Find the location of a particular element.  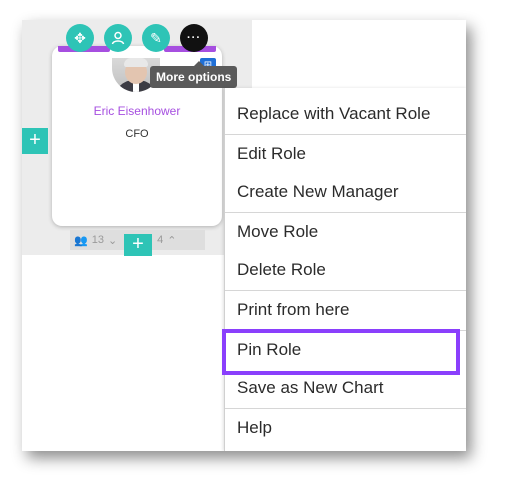

menu-item-edit-role: Edit Role is located at coordinates (345, 154).